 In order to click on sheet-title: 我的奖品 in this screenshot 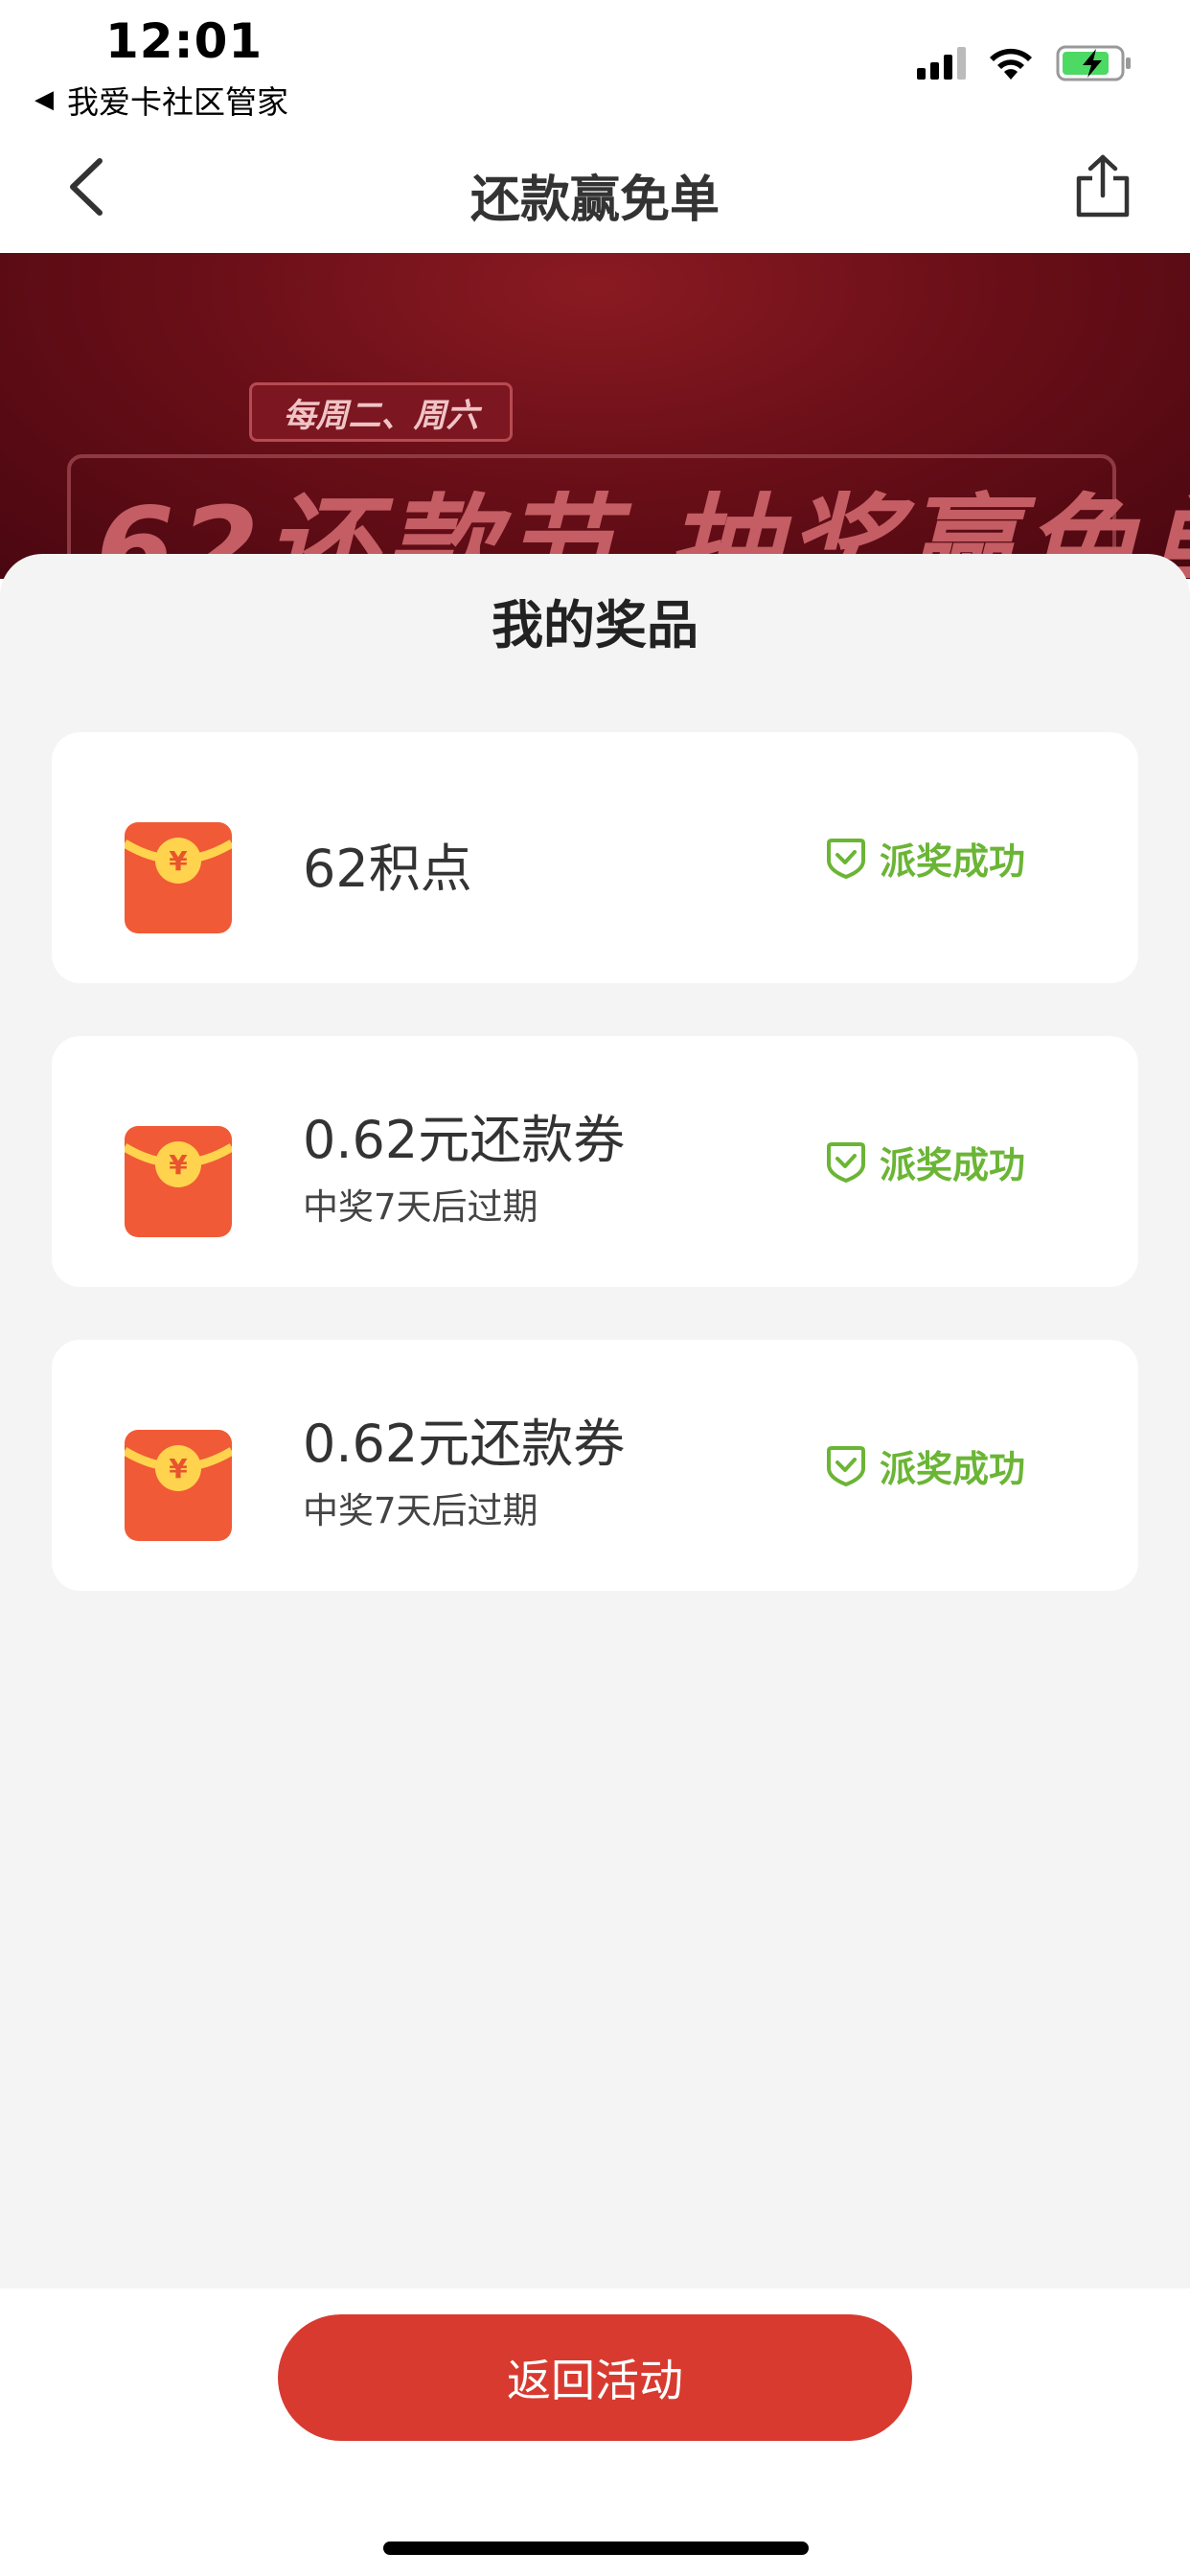, I will do `click(595, 625)`.